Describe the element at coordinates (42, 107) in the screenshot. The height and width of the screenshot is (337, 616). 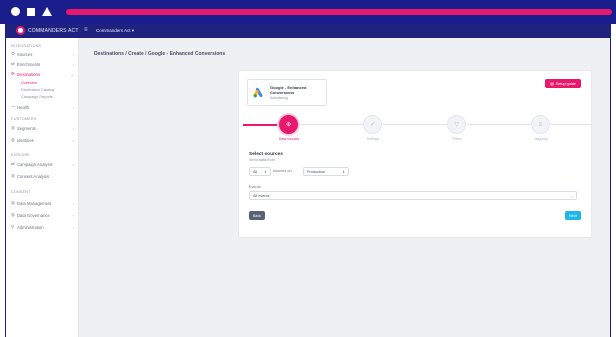
I see `sidebar-item-health: ⁓ Health ›` at that location.